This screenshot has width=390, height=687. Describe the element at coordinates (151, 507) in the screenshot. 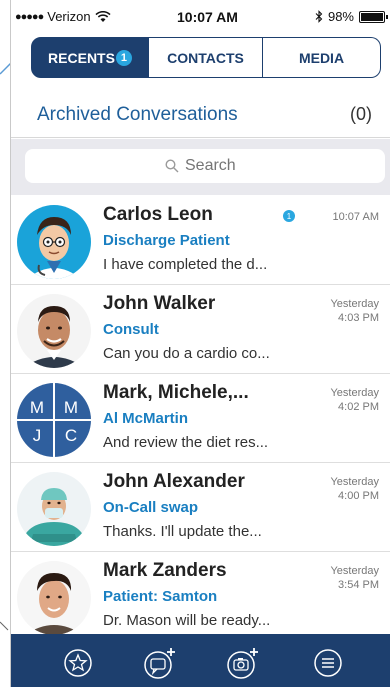

I see `conversation-subject: On-Call swap` at that location.